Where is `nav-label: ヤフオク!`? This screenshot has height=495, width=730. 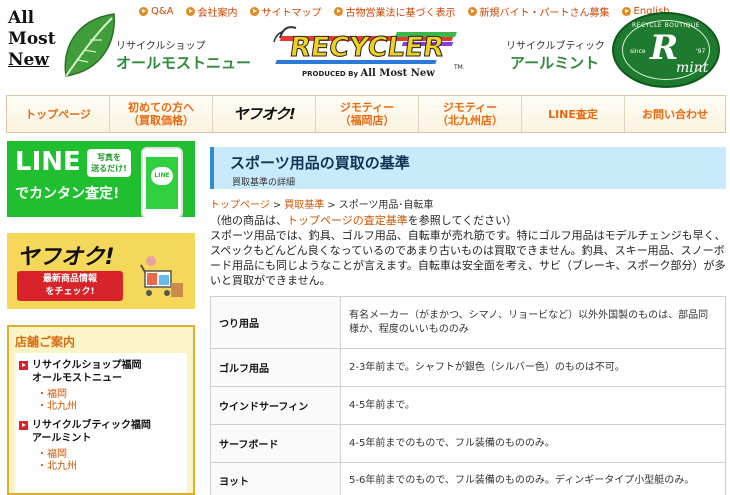 nav-label: ヤフオク! is located at coordinates (264, 113).